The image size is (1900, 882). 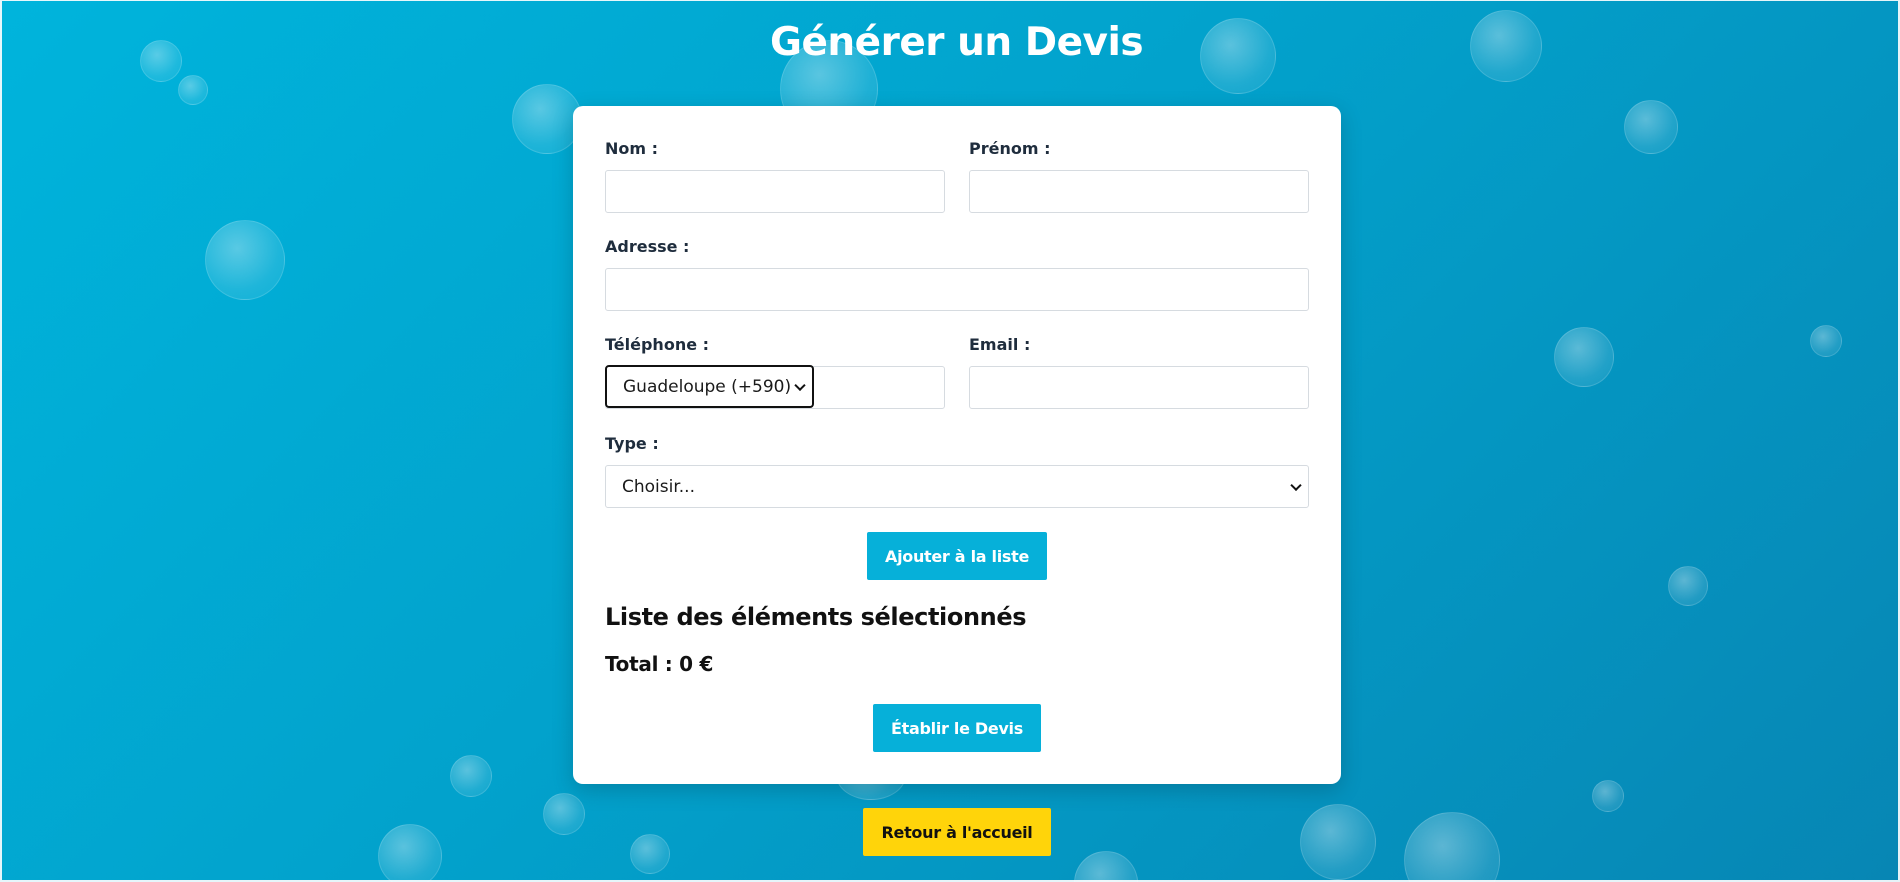 I want to click on country-code-value: Guadeloupe (+590), so click(x=707, y=386).